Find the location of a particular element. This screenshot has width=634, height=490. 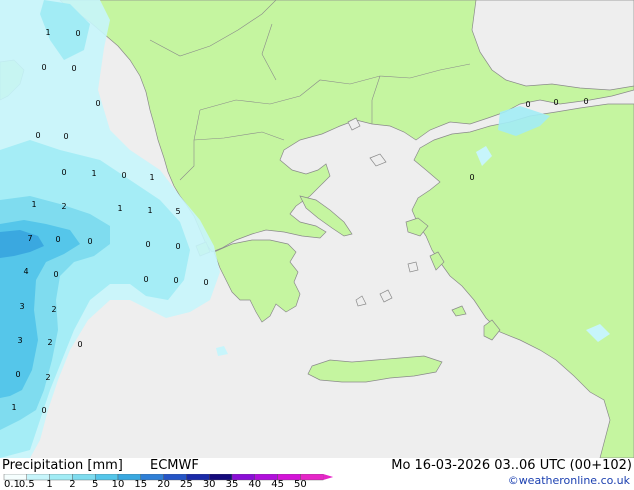

color-scale-tick: 5 is located at coordinates (95, 484).